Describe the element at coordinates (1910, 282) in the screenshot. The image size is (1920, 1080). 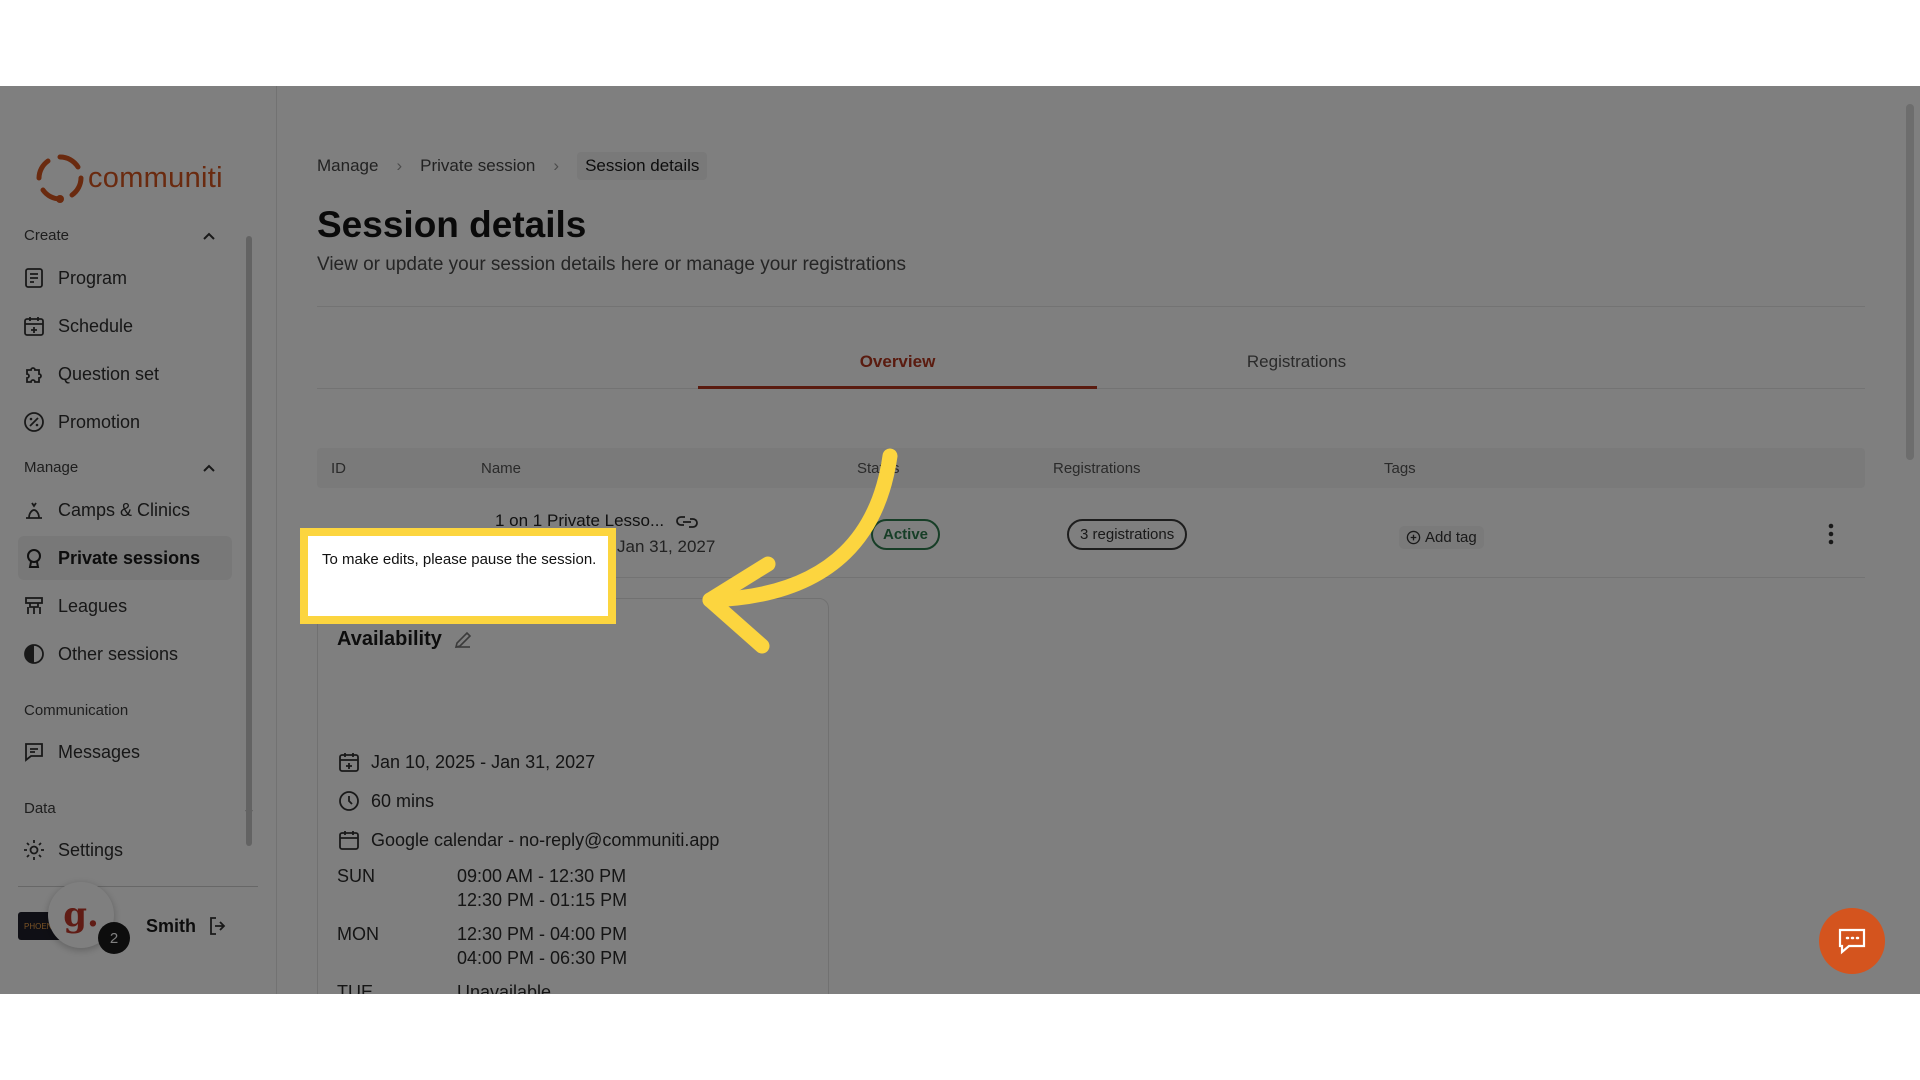
I see `page-scrollbar` at that location.